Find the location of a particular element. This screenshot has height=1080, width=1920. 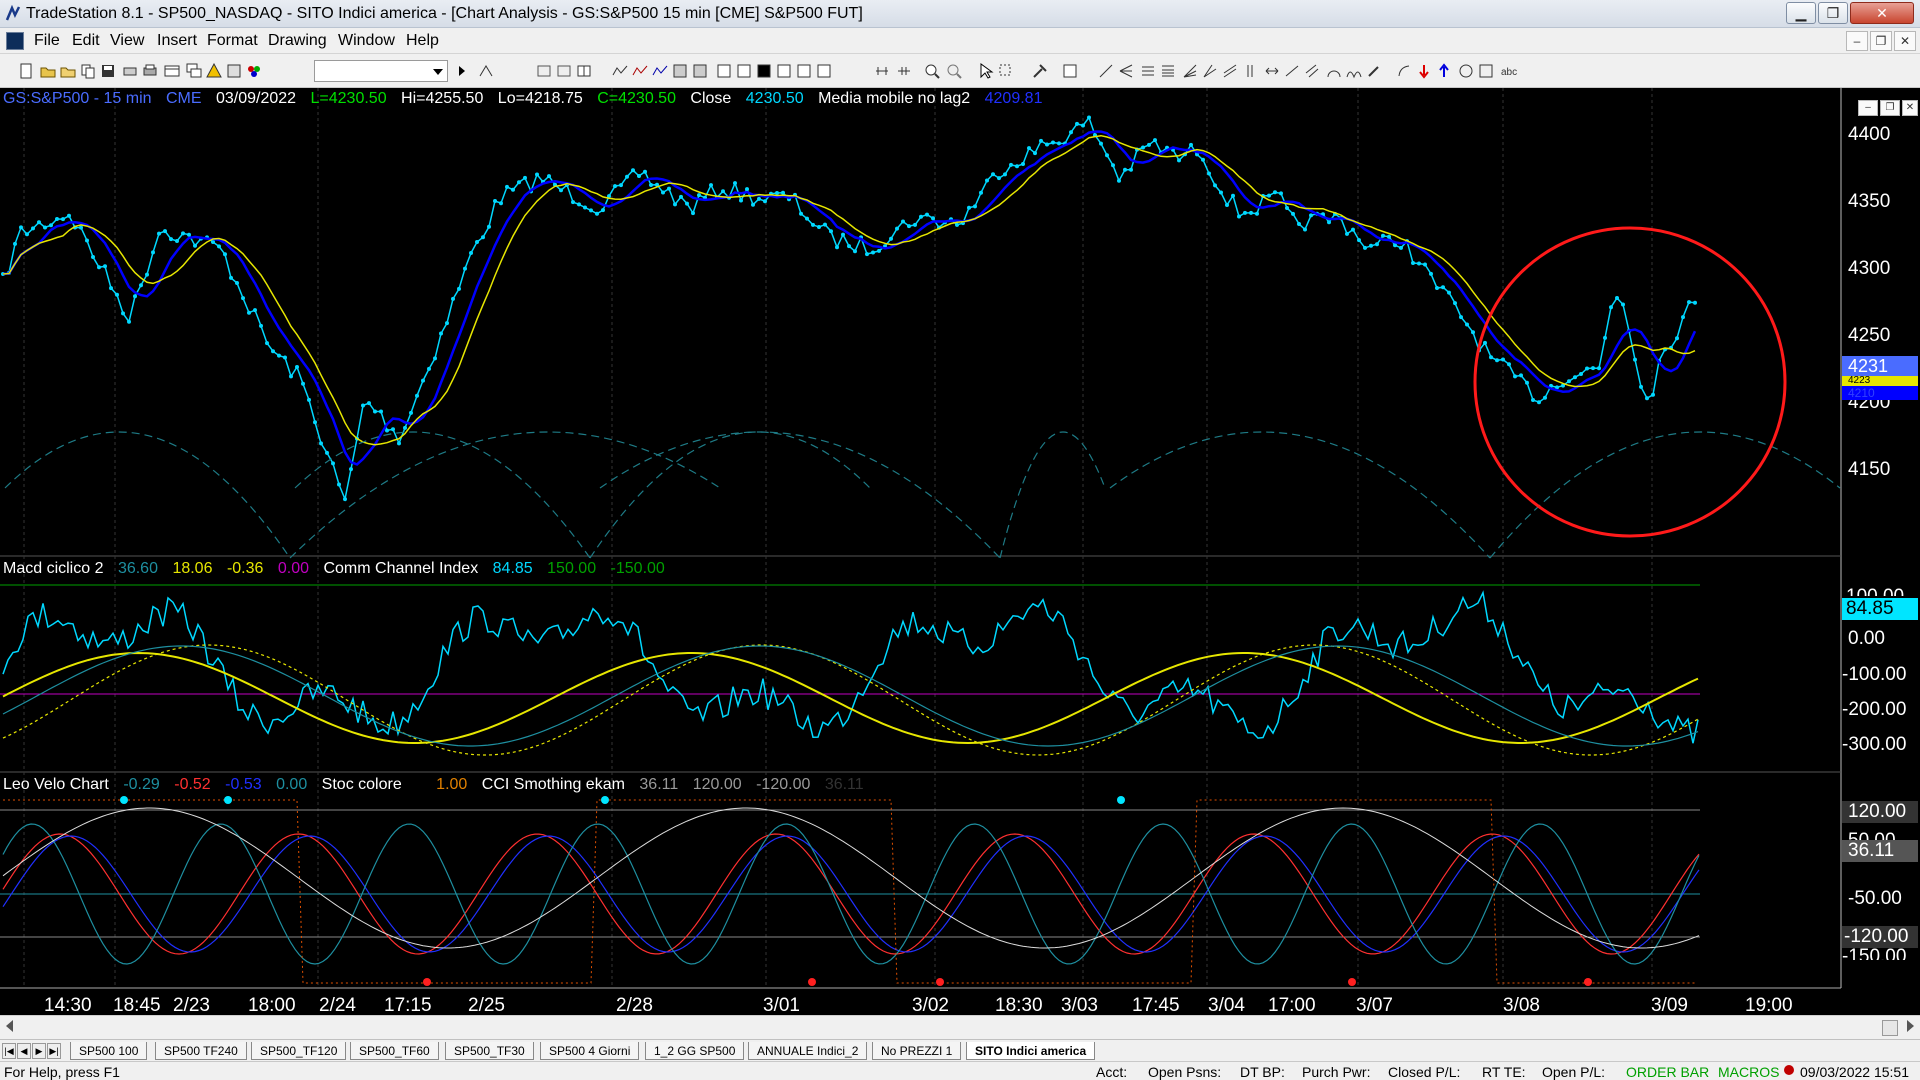

regression-channel-icon is located at coordinates (1230, 71).